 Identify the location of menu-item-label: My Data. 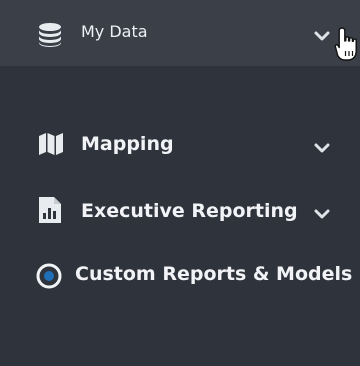
(114, 31).